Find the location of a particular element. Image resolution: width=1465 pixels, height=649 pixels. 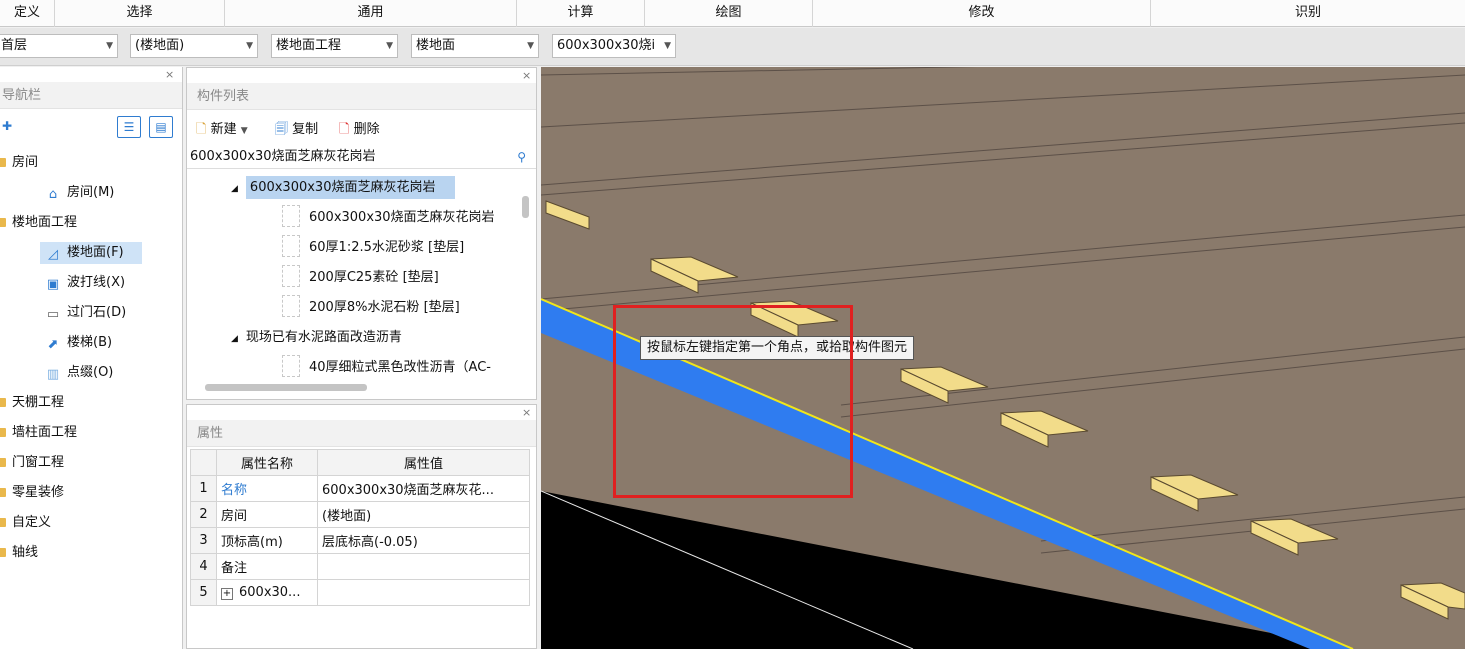

nav-item-label: 墙柱面工程 is located at coordinates (45, 432).